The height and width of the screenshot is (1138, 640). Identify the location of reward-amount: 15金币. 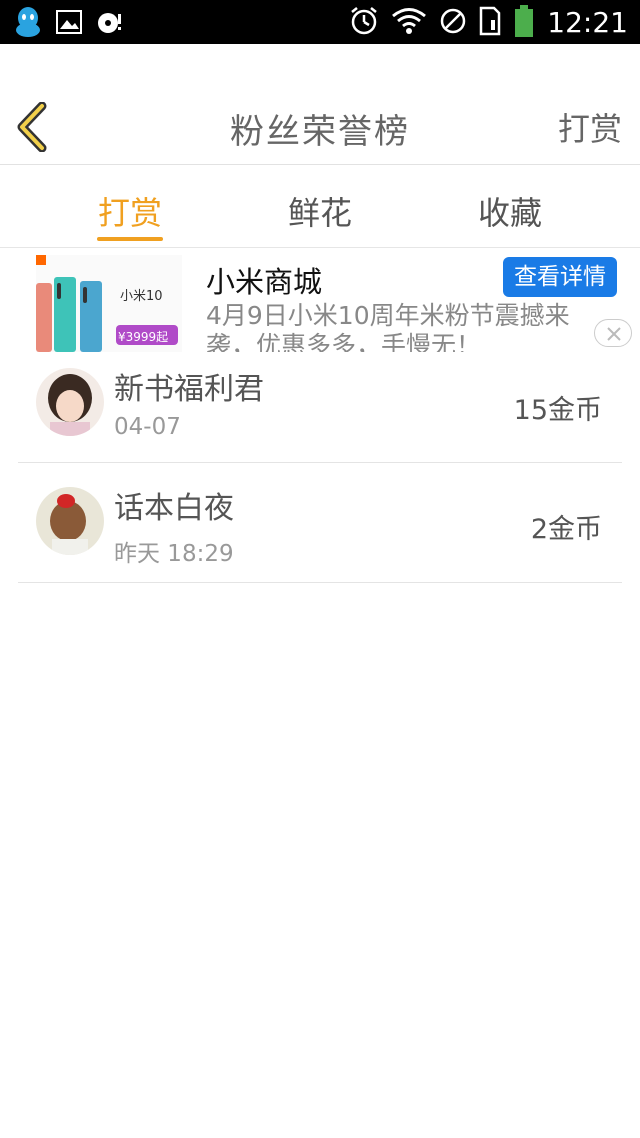
(557, 410).